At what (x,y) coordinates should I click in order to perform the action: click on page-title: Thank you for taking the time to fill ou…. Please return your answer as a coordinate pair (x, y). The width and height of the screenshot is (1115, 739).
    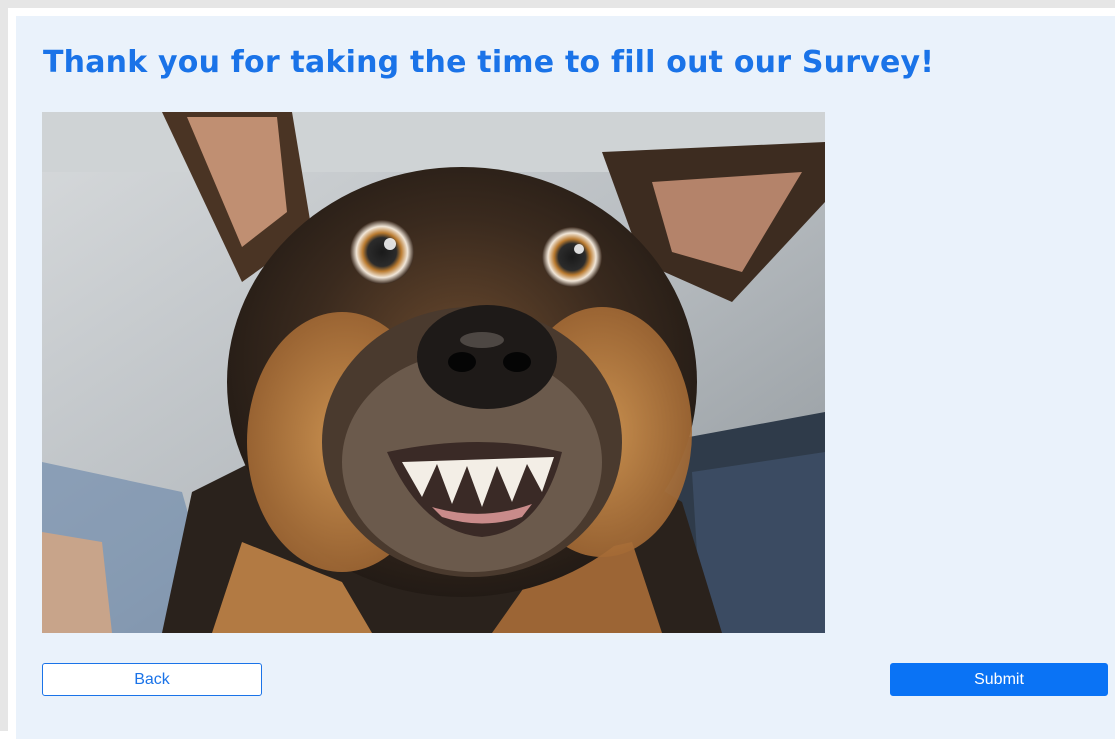
    Looking at the image, I should click on (489, 62).